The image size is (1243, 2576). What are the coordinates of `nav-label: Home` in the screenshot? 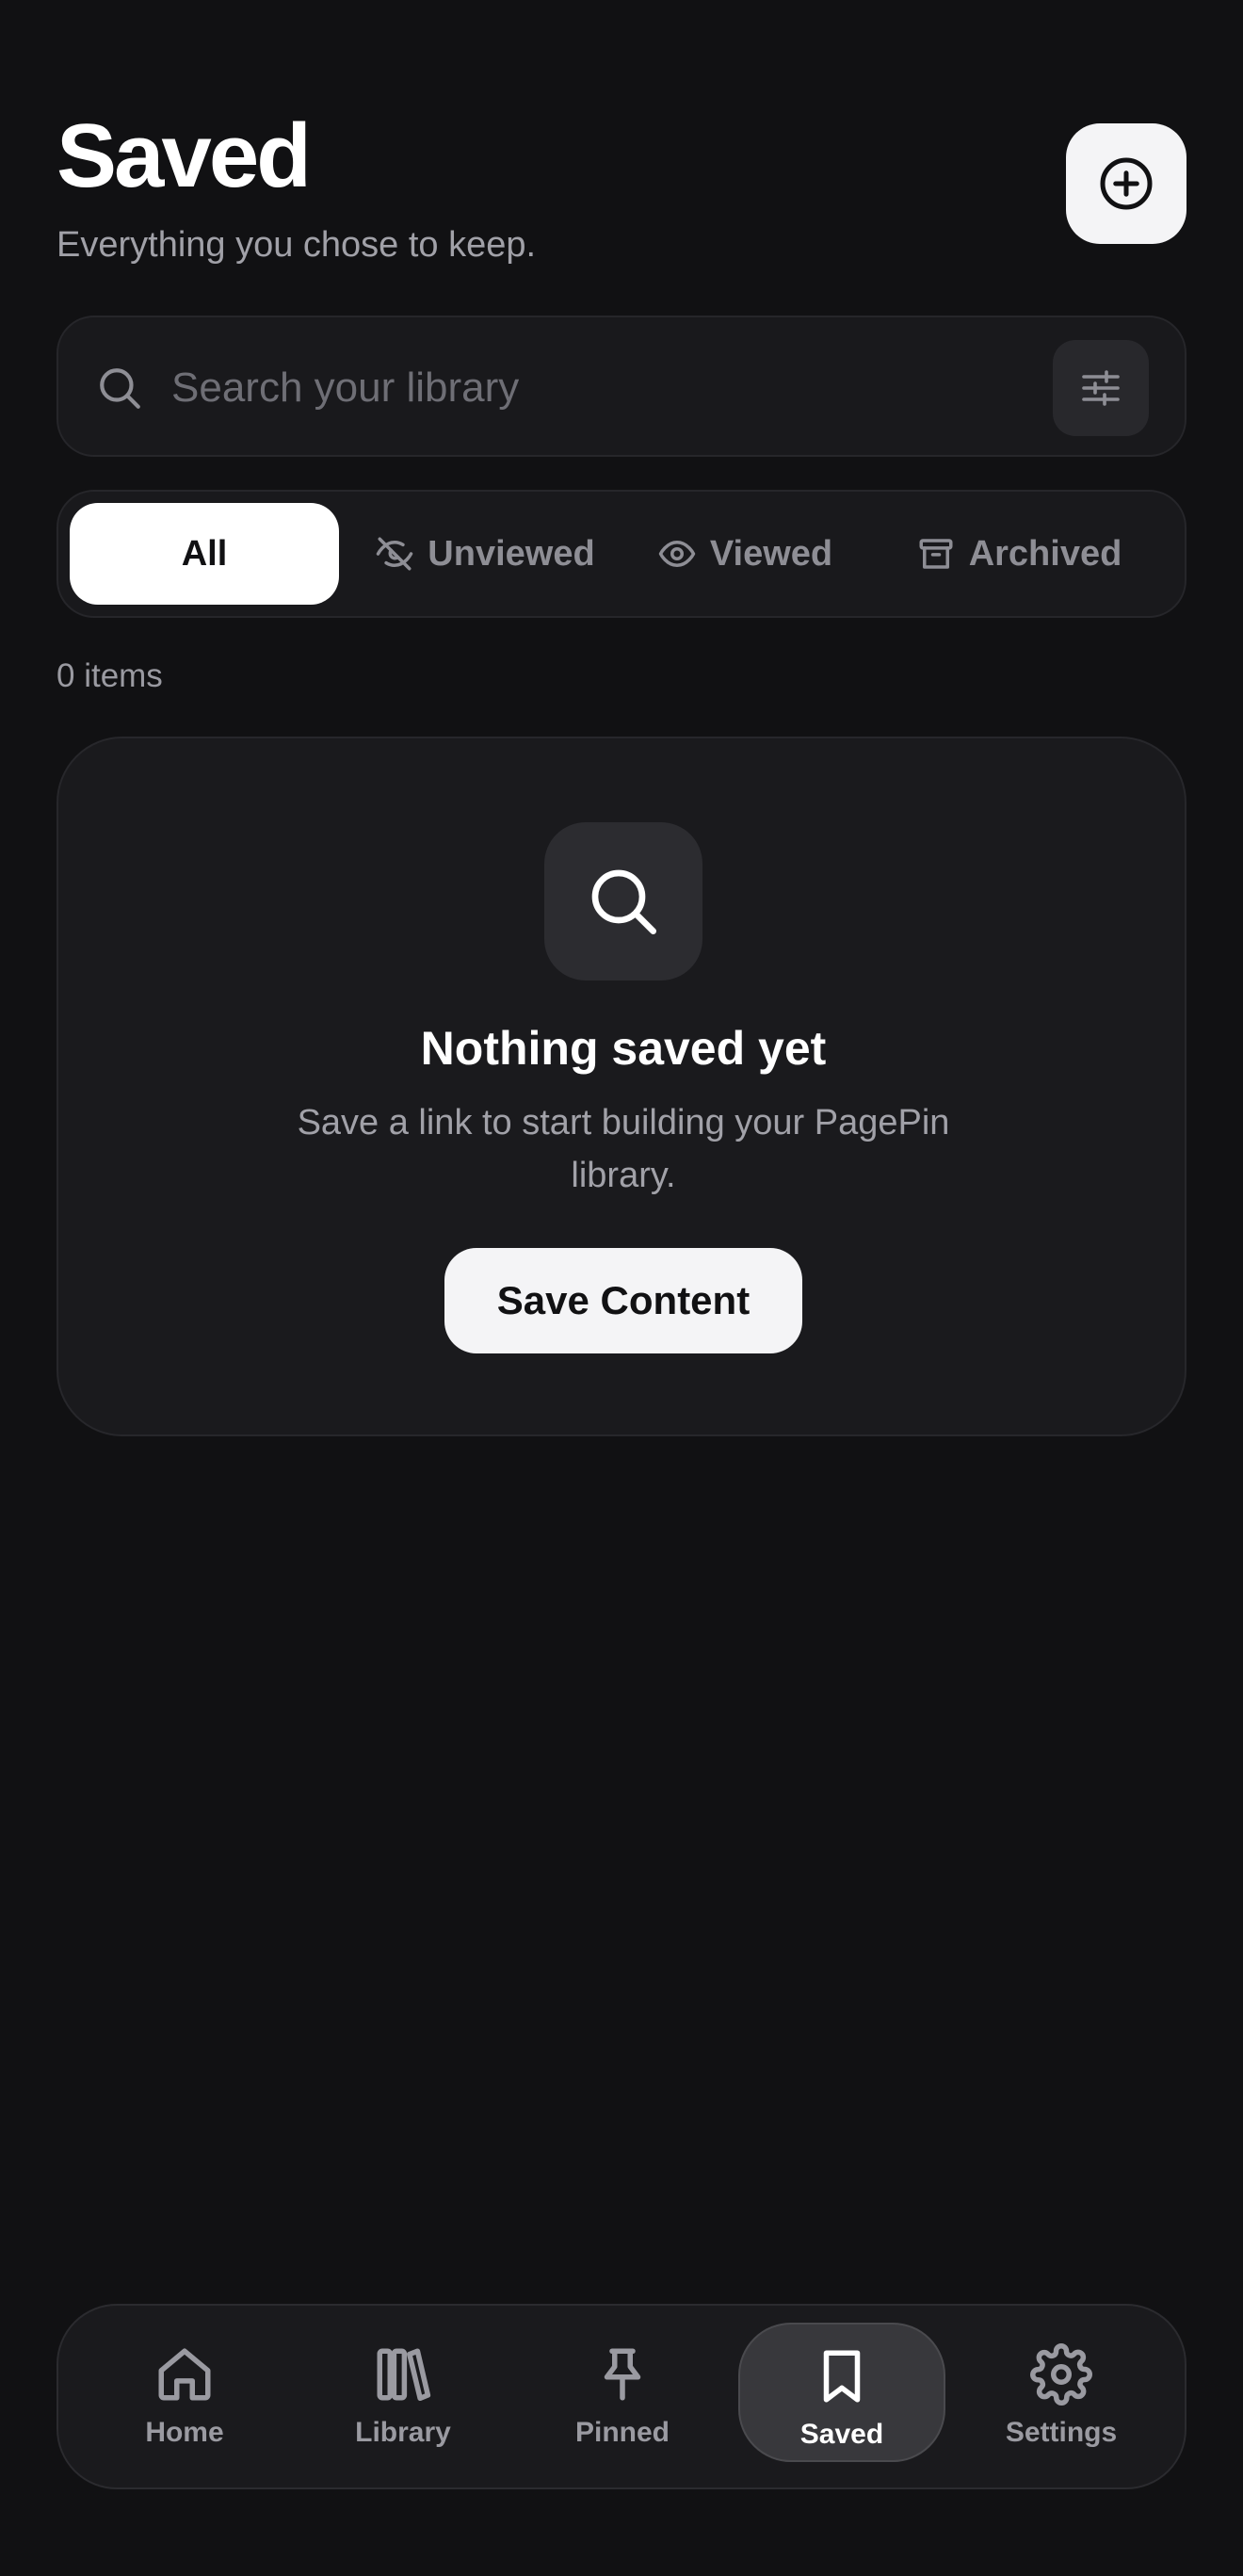 It's located at (184, 2432).